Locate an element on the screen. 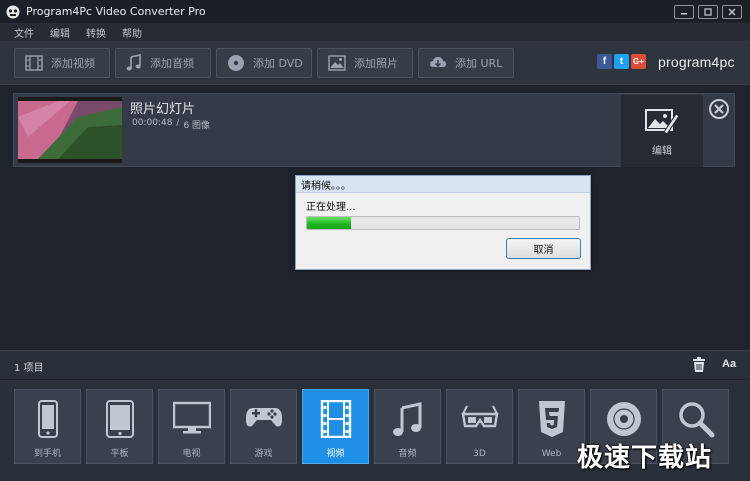  trash-icon is located at coordinates (699, 365).